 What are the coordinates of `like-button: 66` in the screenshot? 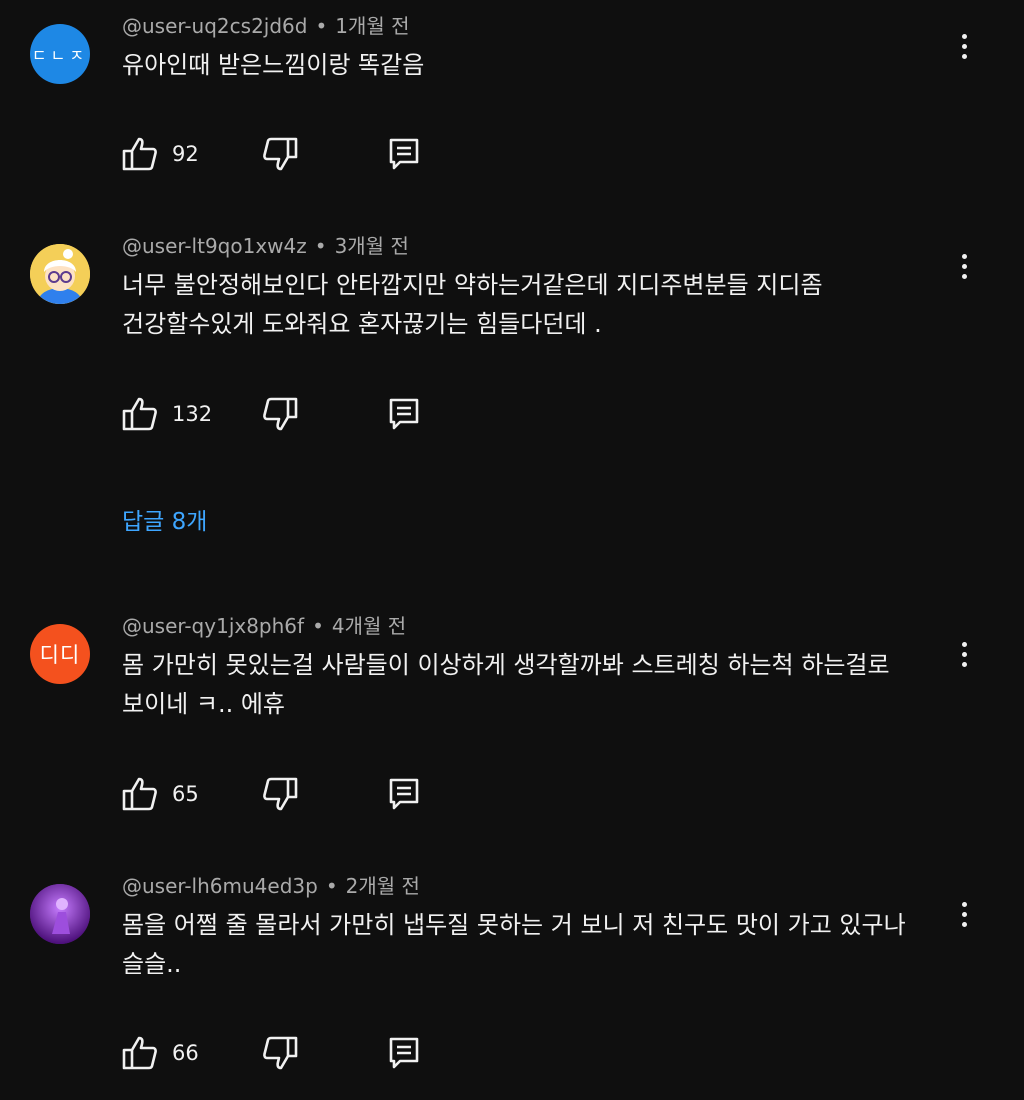 It's located at (159, 1053).